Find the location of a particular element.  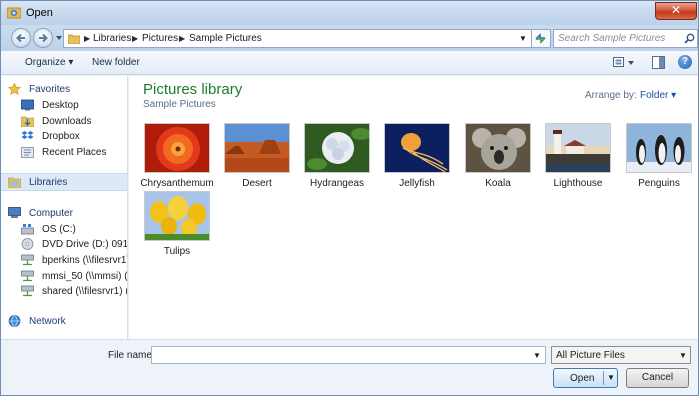

arrange-by-dropdown: Folder ▾ is located at coordinates (658, 95).